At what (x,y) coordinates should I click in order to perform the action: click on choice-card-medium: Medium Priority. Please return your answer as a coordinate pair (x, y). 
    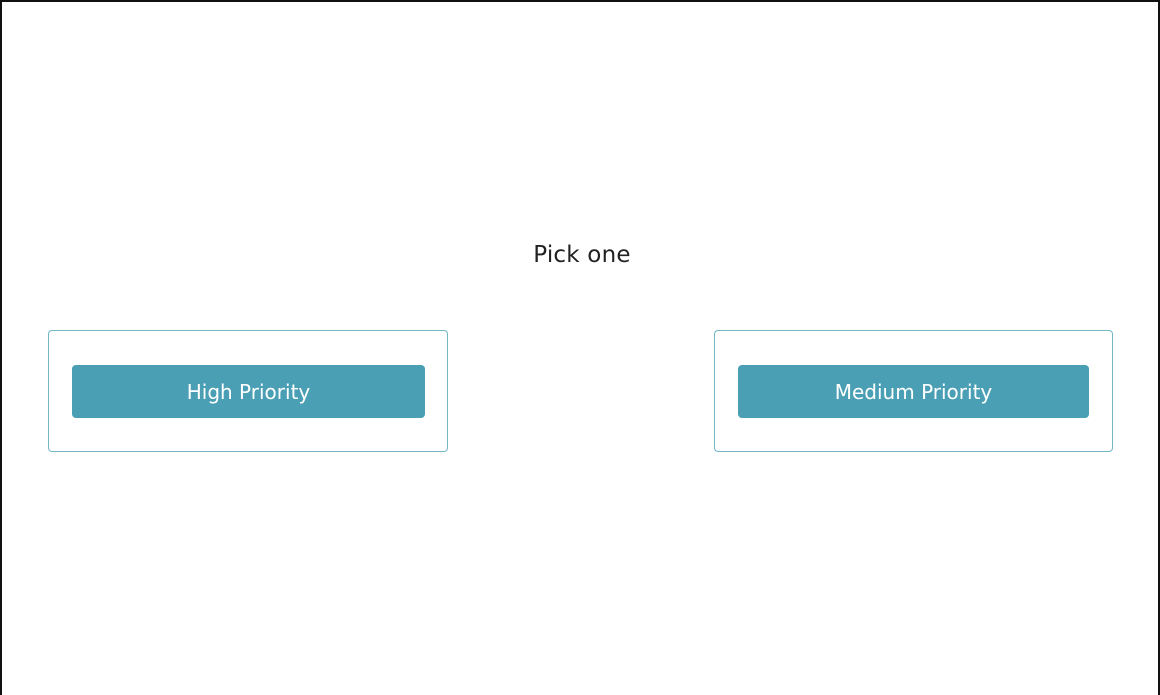
    Looking at the image, I should click on (913, 391).